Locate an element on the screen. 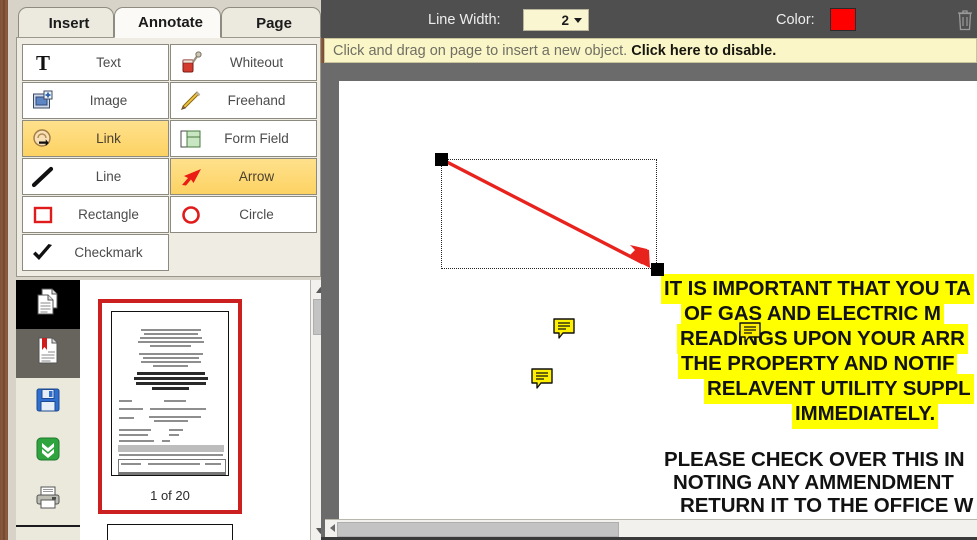 The image size is (977, 540). line-width-value: 2 is located at coordinates (565, 20).